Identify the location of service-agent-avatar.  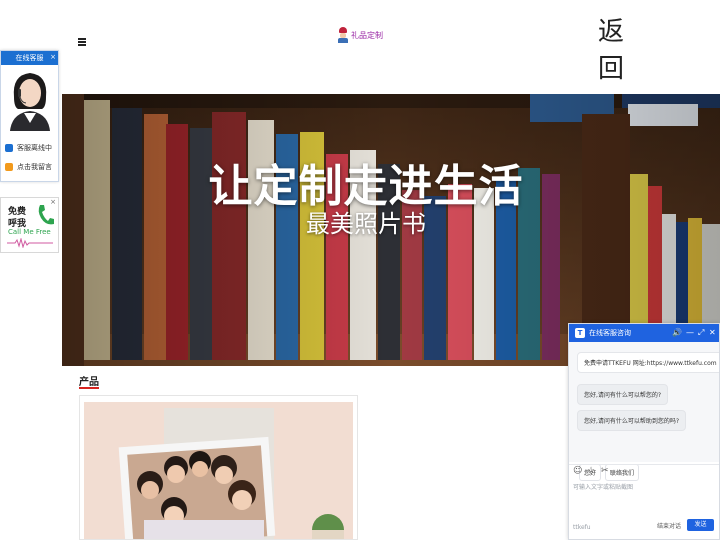
(30, 99).